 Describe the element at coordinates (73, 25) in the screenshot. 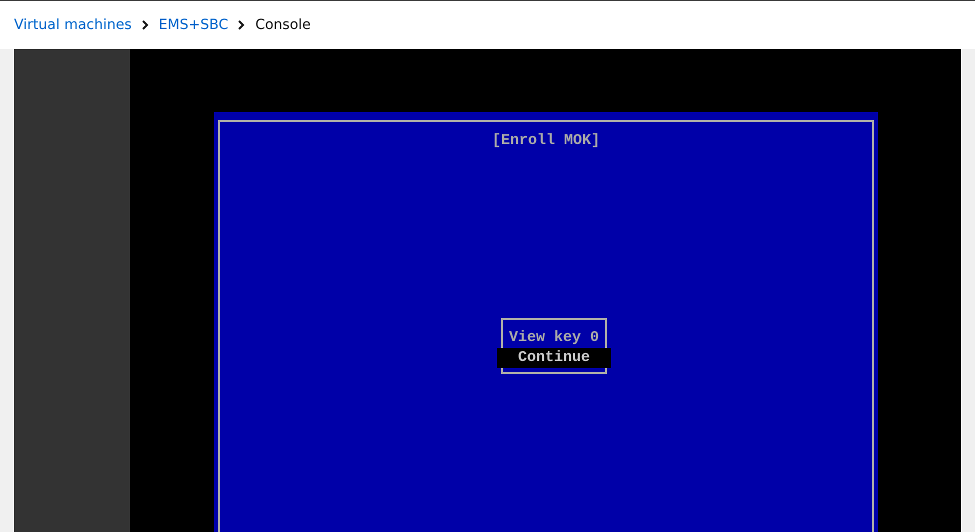

I see `breadcrumb-link: Virtual machines` at that location.